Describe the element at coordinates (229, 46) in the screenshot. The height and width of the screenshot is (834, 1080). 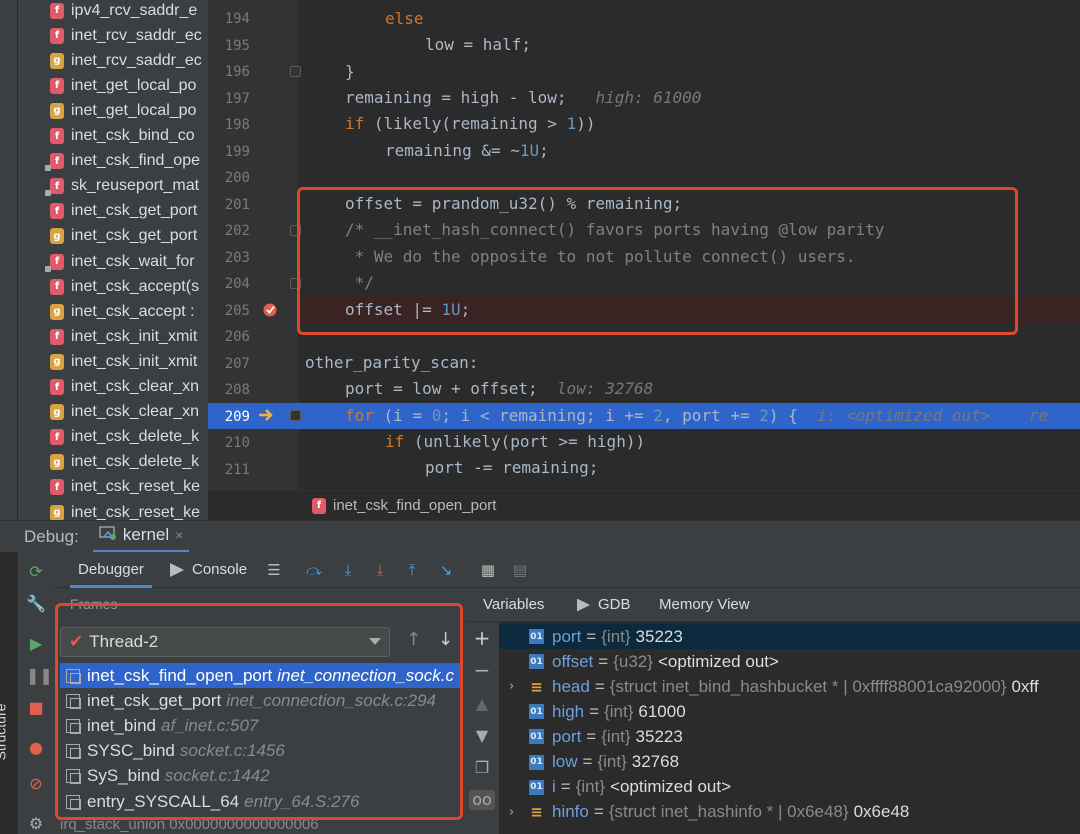
I see `line-number: 195` at that location.